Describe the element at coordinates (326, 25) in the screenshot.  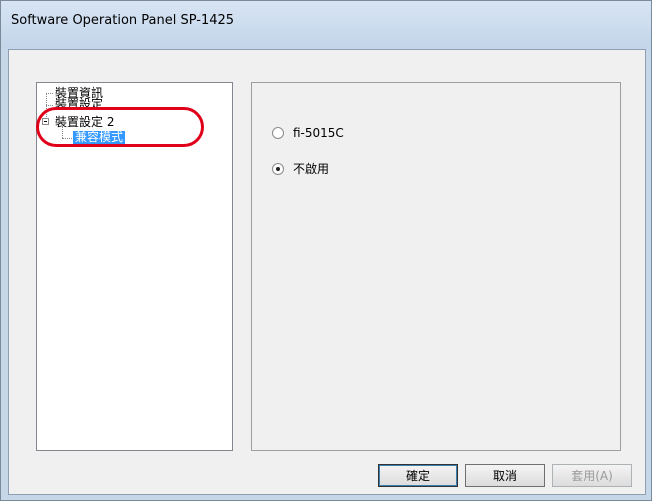
I see `title-bar: Software Operation Panel SP-1425` at that location.